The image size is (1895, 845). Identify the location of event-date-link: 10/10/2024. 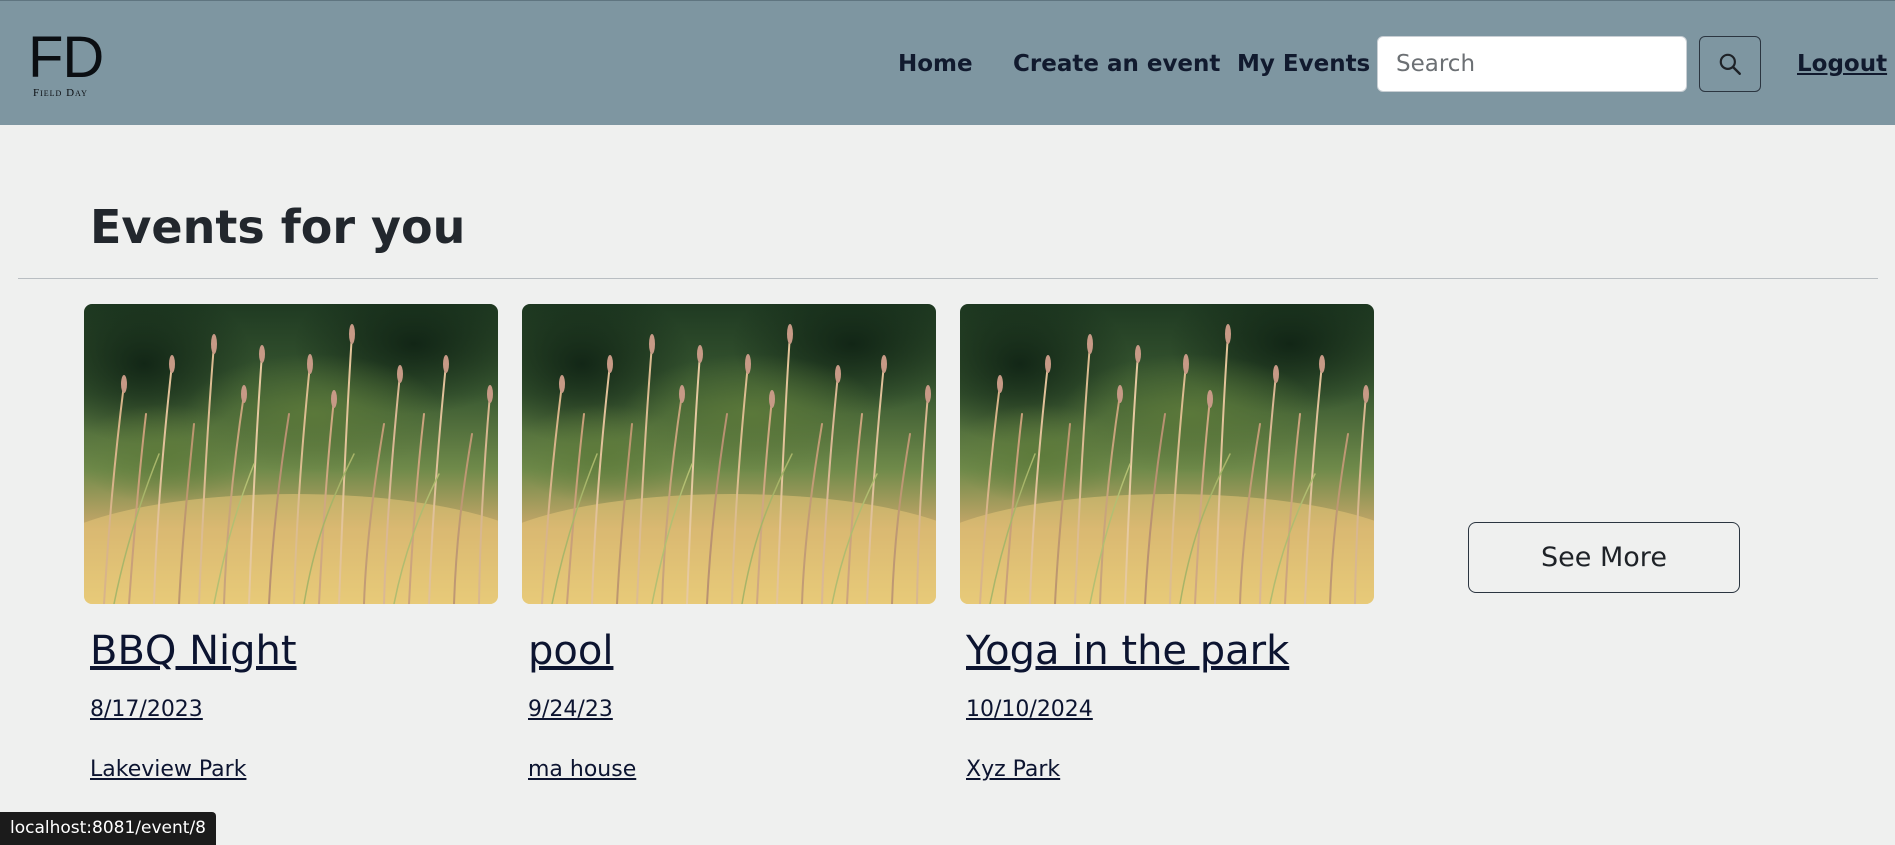
(1029, 709).